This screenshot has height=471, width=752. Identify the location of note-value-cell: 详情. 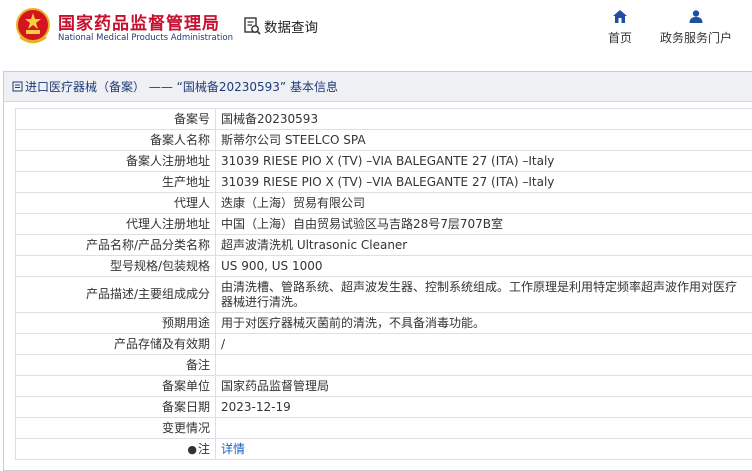
(483, 449).